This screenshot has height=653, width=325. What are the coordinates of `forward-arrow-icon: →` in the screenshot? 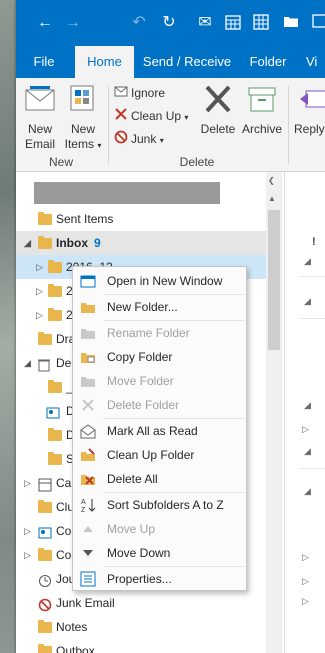 It's located at (73, 23).